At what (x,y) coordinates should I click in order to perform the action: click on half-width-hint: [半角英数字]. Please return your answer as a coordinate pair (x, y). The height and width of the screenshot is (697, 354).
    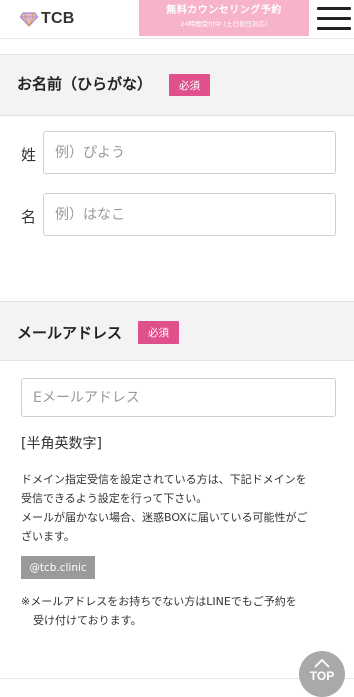
    Looking at the image, I should click on (61, 444).